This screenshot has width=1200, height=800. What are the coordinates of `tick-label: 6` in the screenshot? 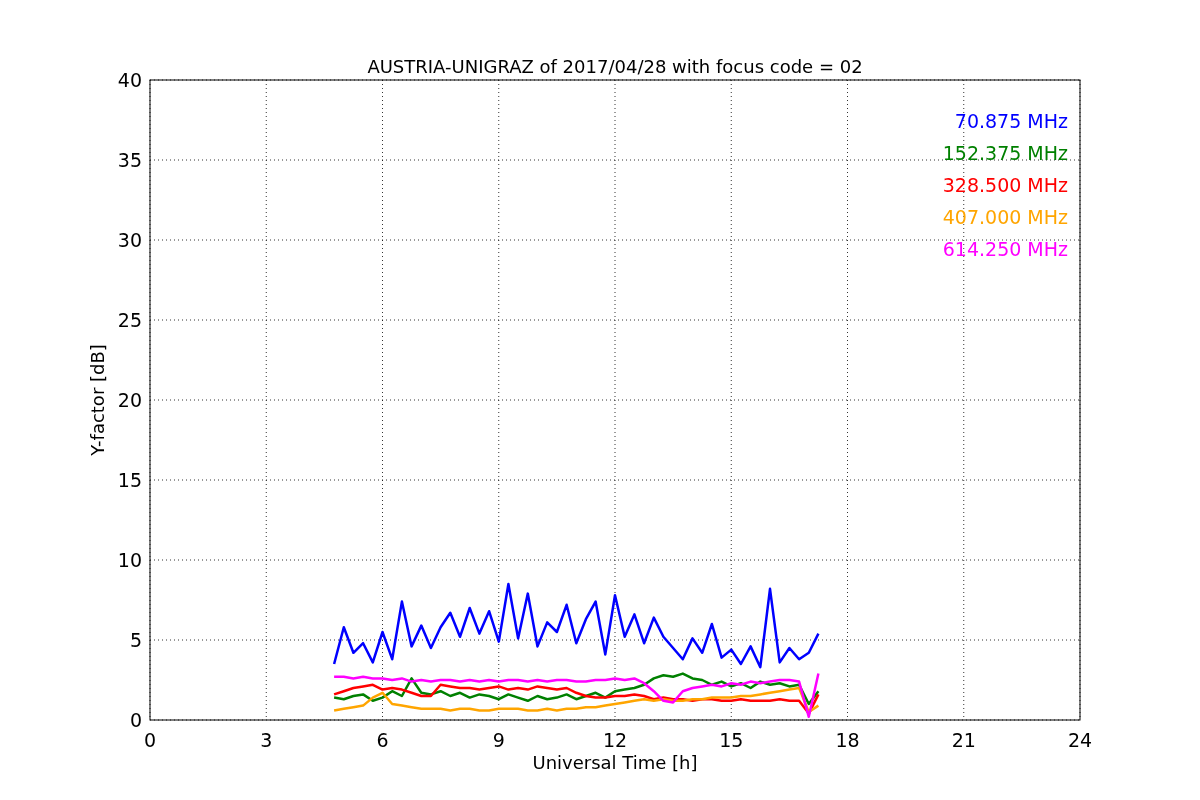 It's located at (382, 740).